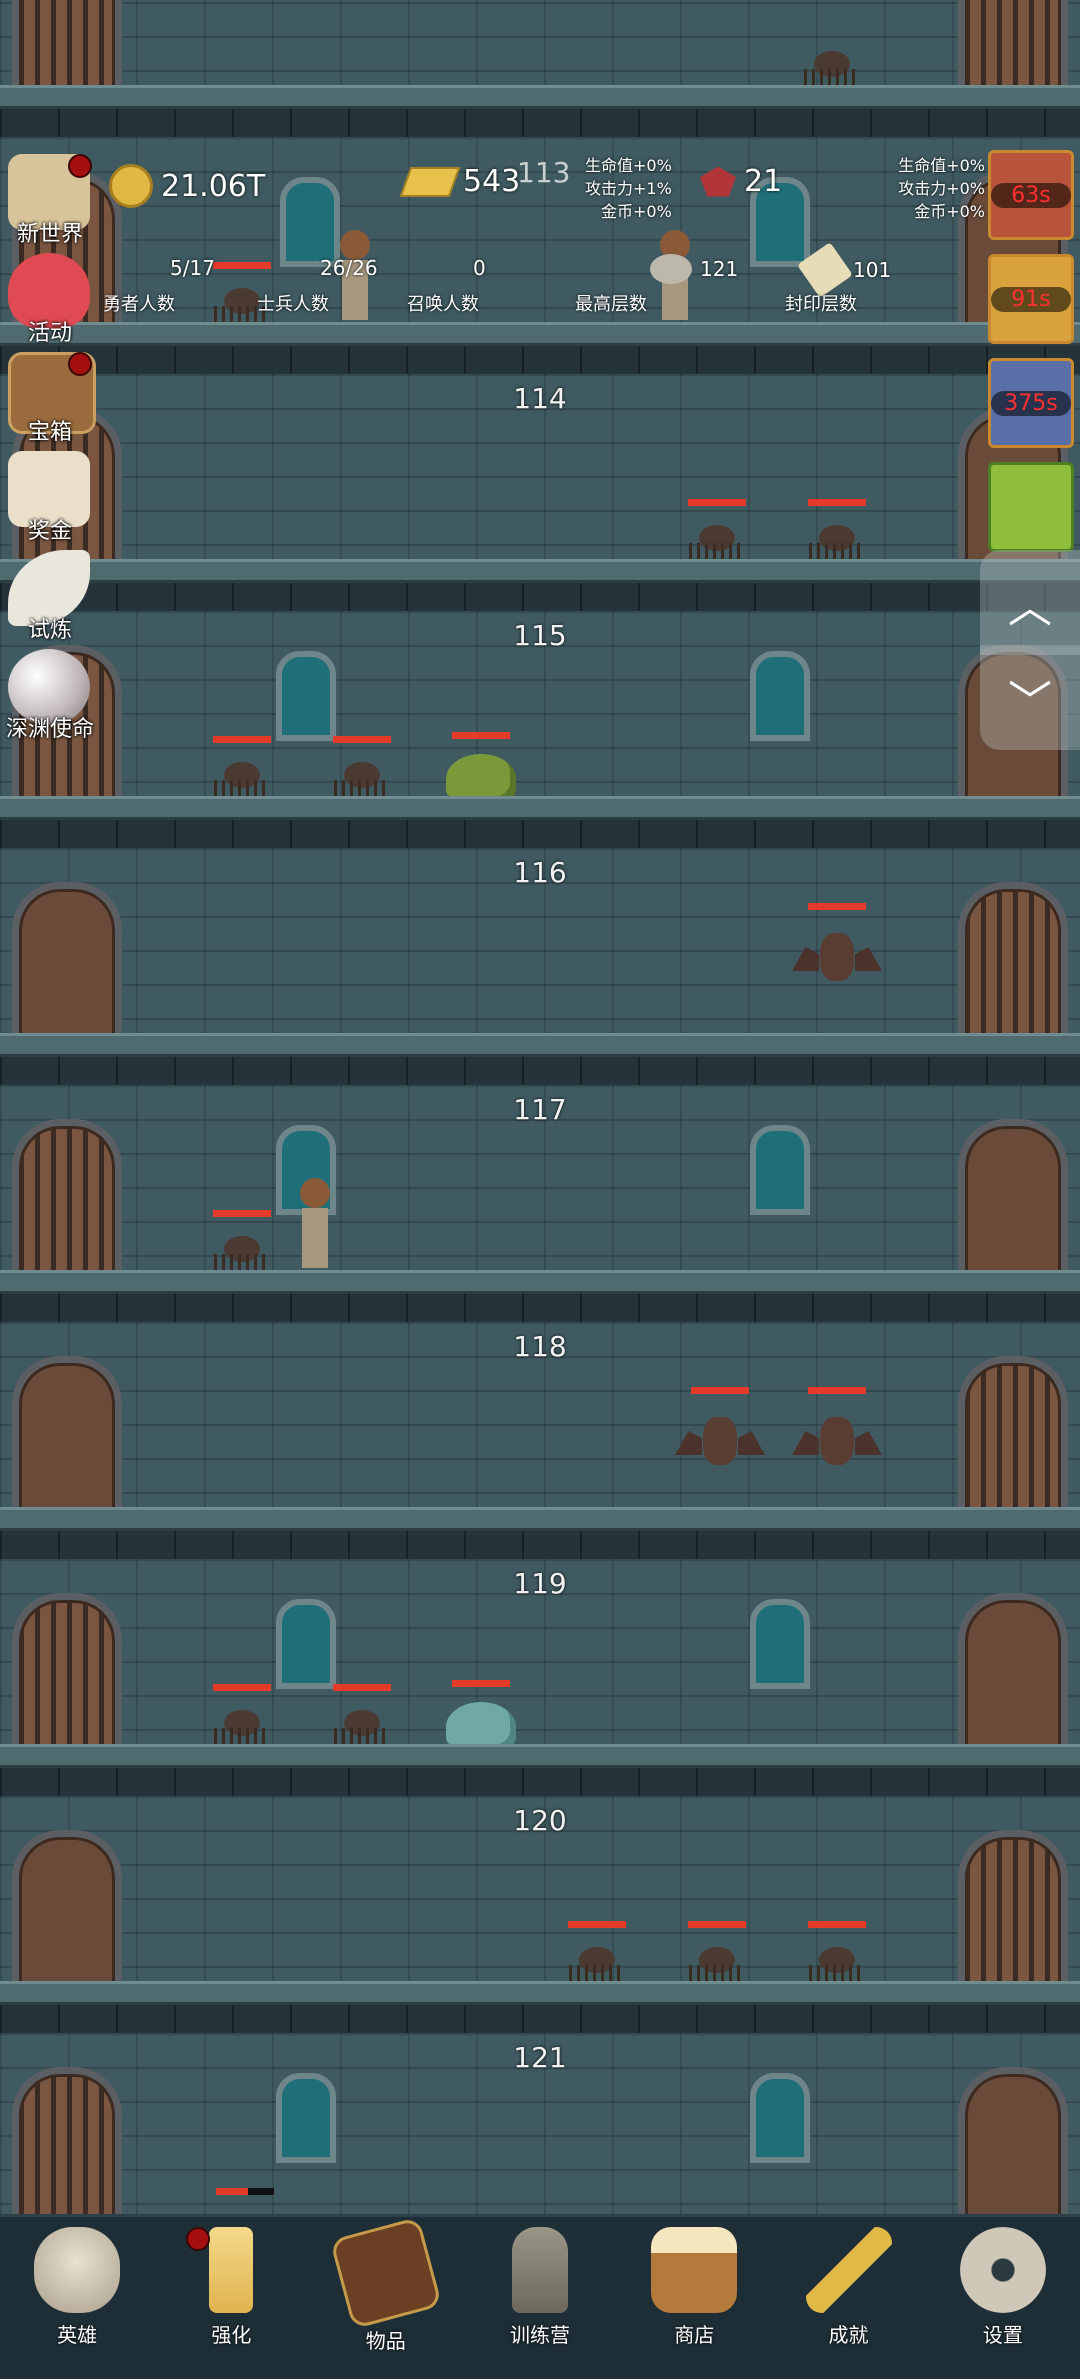  I want to click on gold-counter: 543, so click(460, 181).